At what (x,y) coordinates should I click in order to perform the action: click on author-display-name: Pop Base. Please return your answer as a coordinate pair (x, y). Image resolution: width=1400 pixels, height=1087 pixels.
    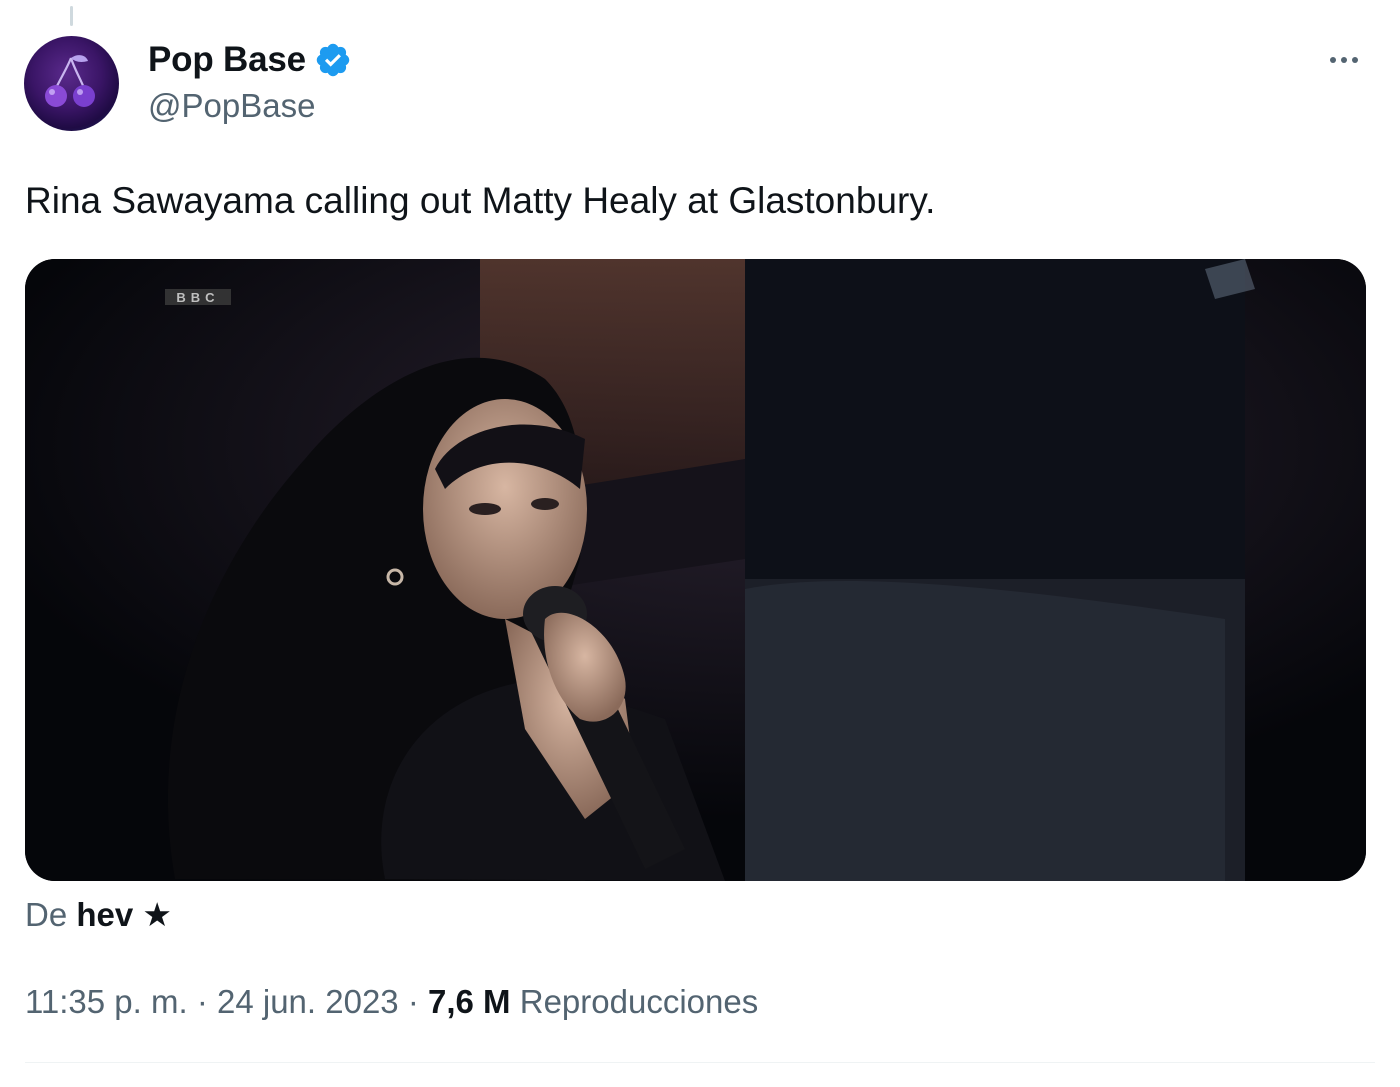
    Looking at the image, I should click on (227, 60).